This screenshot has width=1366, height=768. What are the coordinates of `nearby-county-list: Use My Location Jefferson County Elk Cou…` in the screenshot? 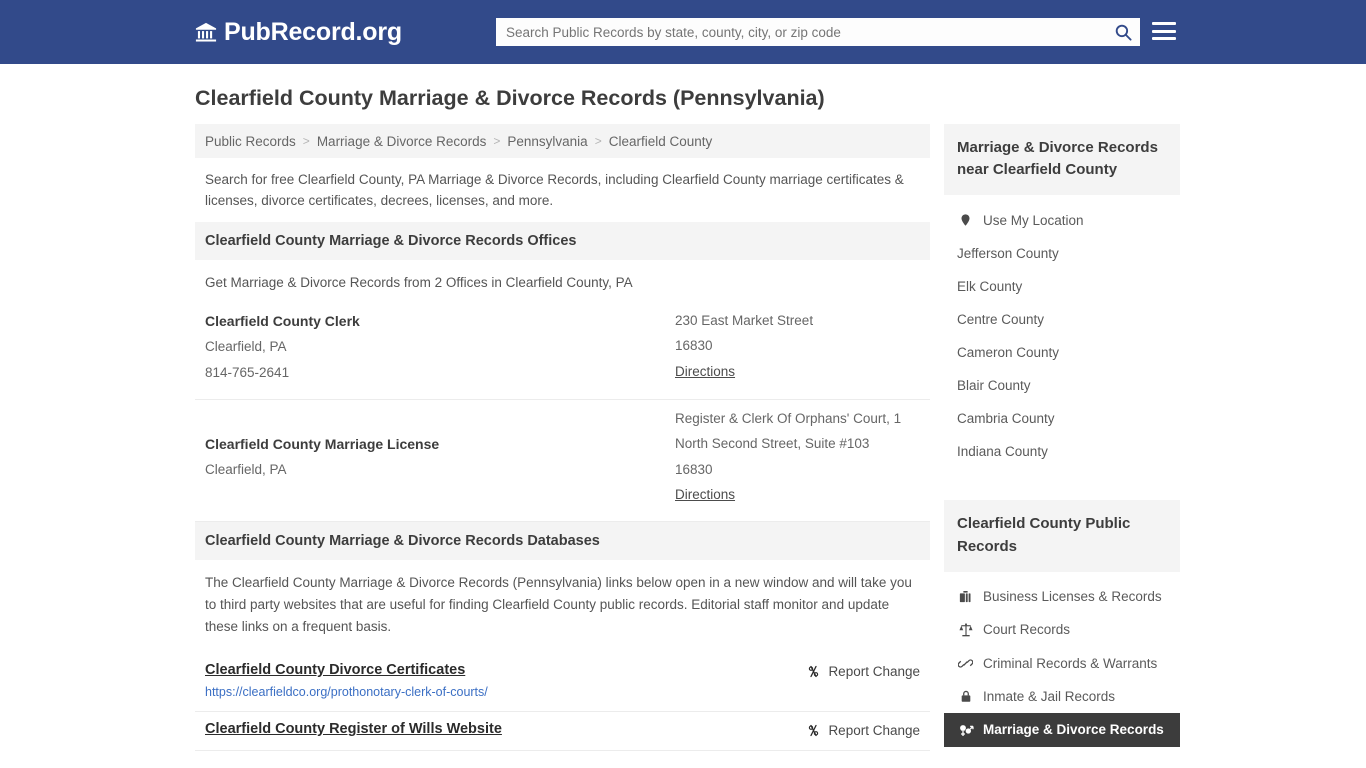 It's located at (1062, 336).